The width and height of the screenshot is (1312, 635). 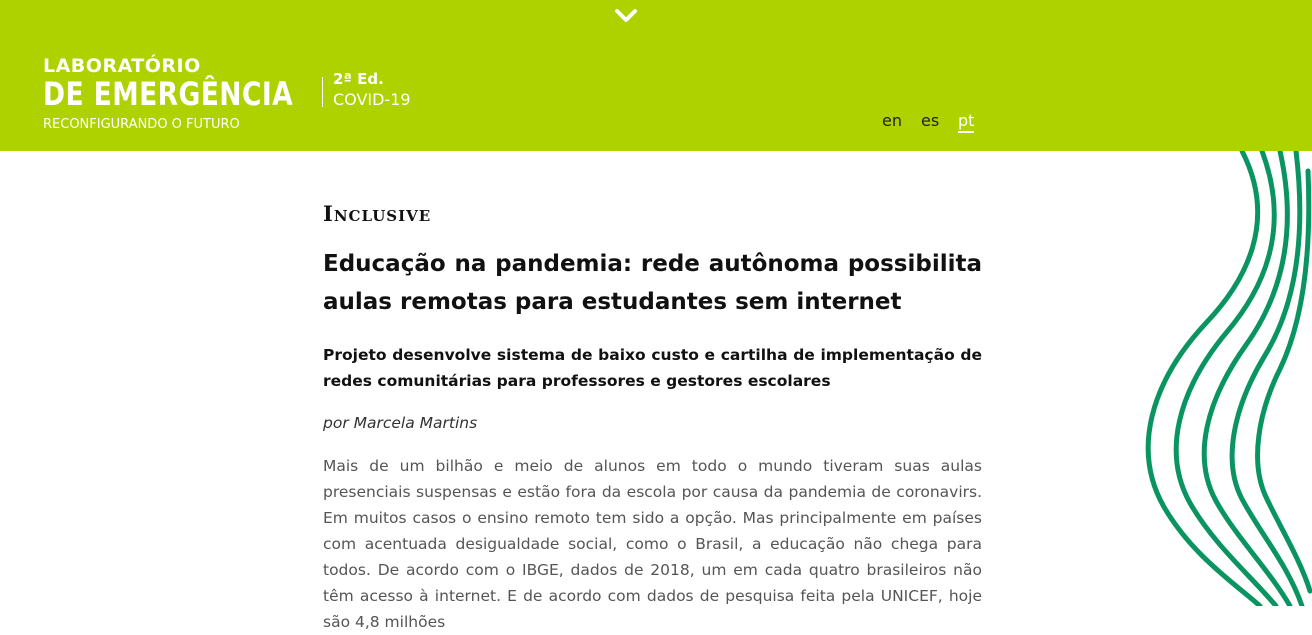 I want to click on lang-en-link: en, so click(x=892, y=120).